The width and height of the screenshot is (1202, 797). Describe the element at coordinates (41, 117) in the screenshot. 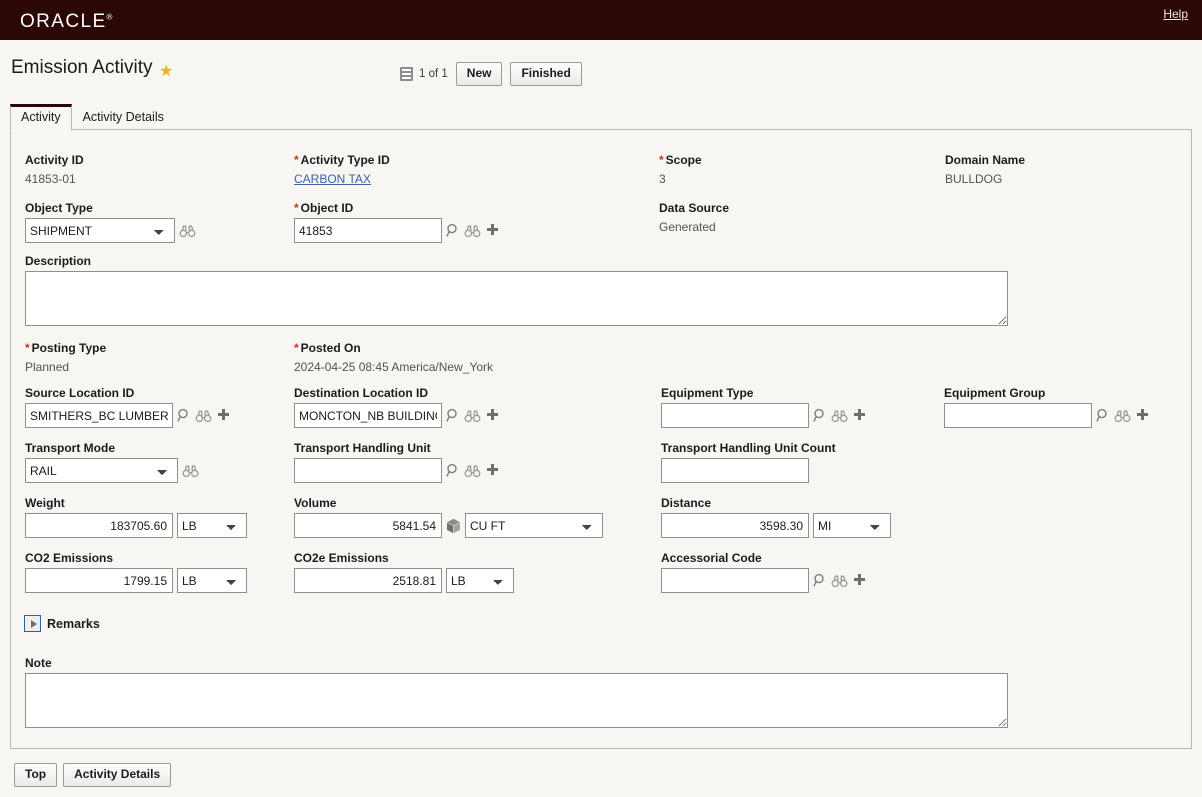

I see `tab-activity: Activity` at that location.